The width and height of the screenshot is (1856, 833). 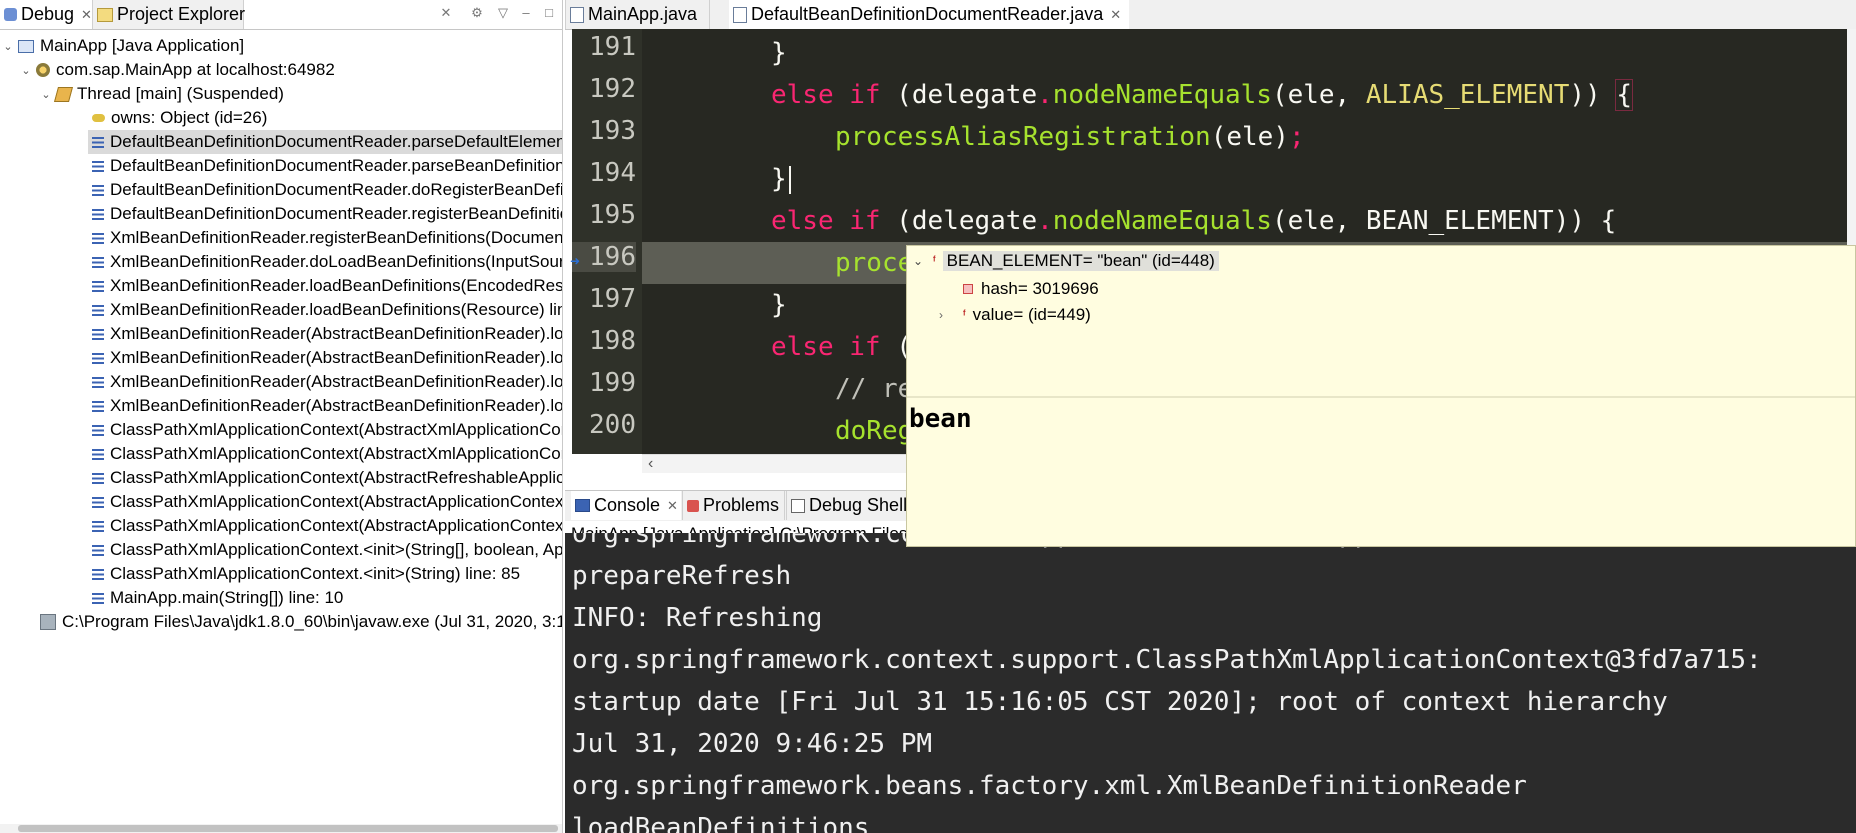 What do you see at coordinates (733, 505) in the screenshot?
I see `tab-problems: Problems` at bounding box center [733, 505].